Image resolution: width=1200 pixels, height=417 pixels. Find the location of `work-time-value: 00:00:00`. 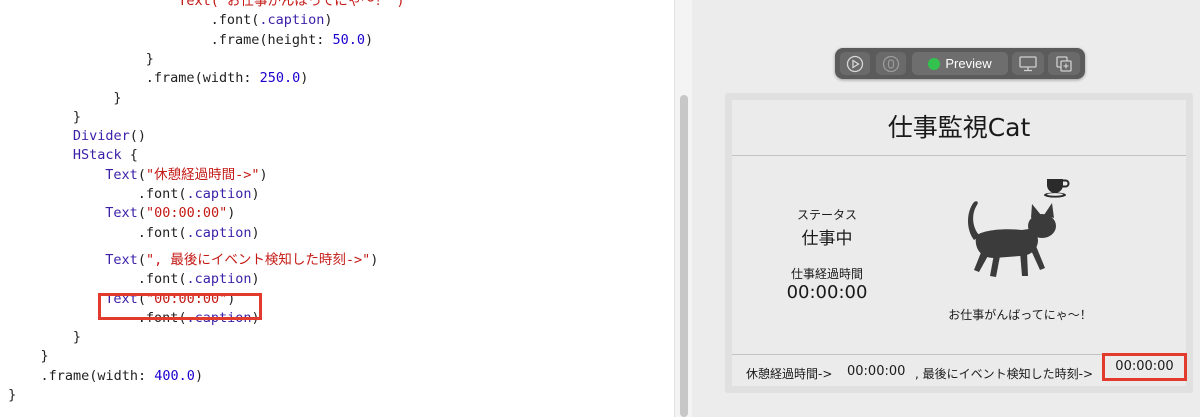

work-time-value: 00:00:00 is located at coordinates (827, 292).